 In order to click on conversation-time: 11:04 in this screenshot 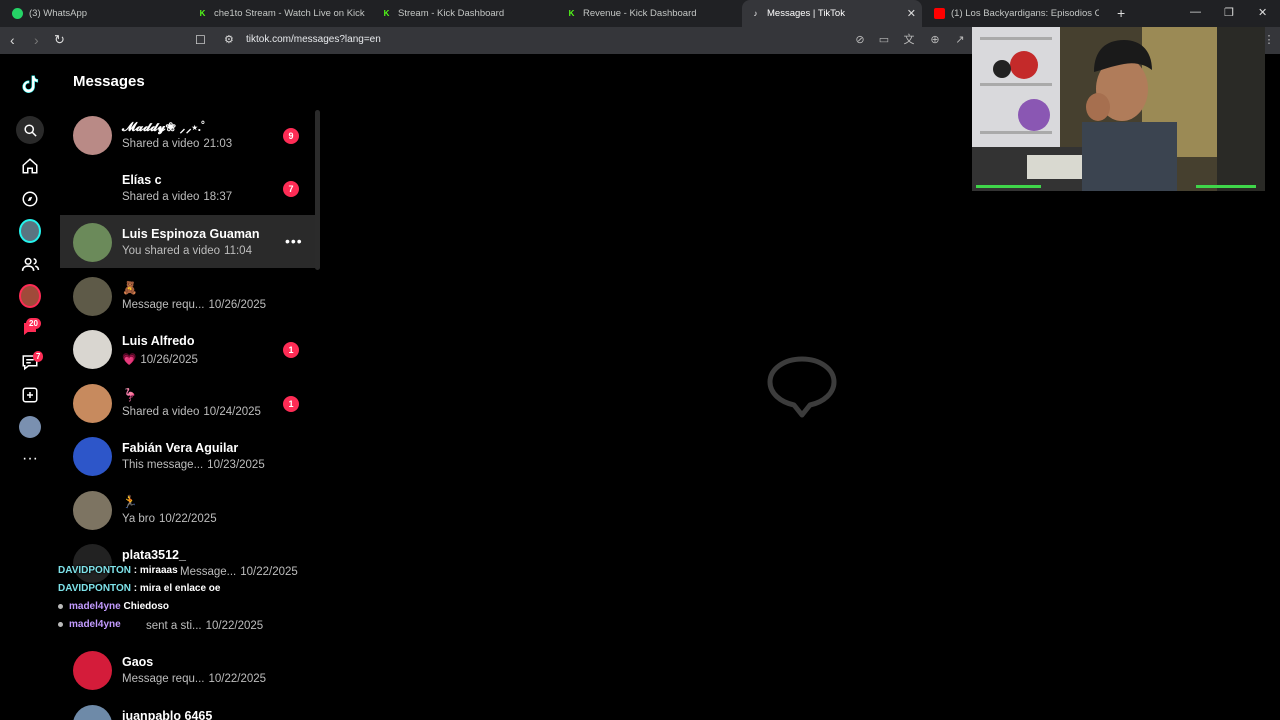, I will do `click(238, 251)`.